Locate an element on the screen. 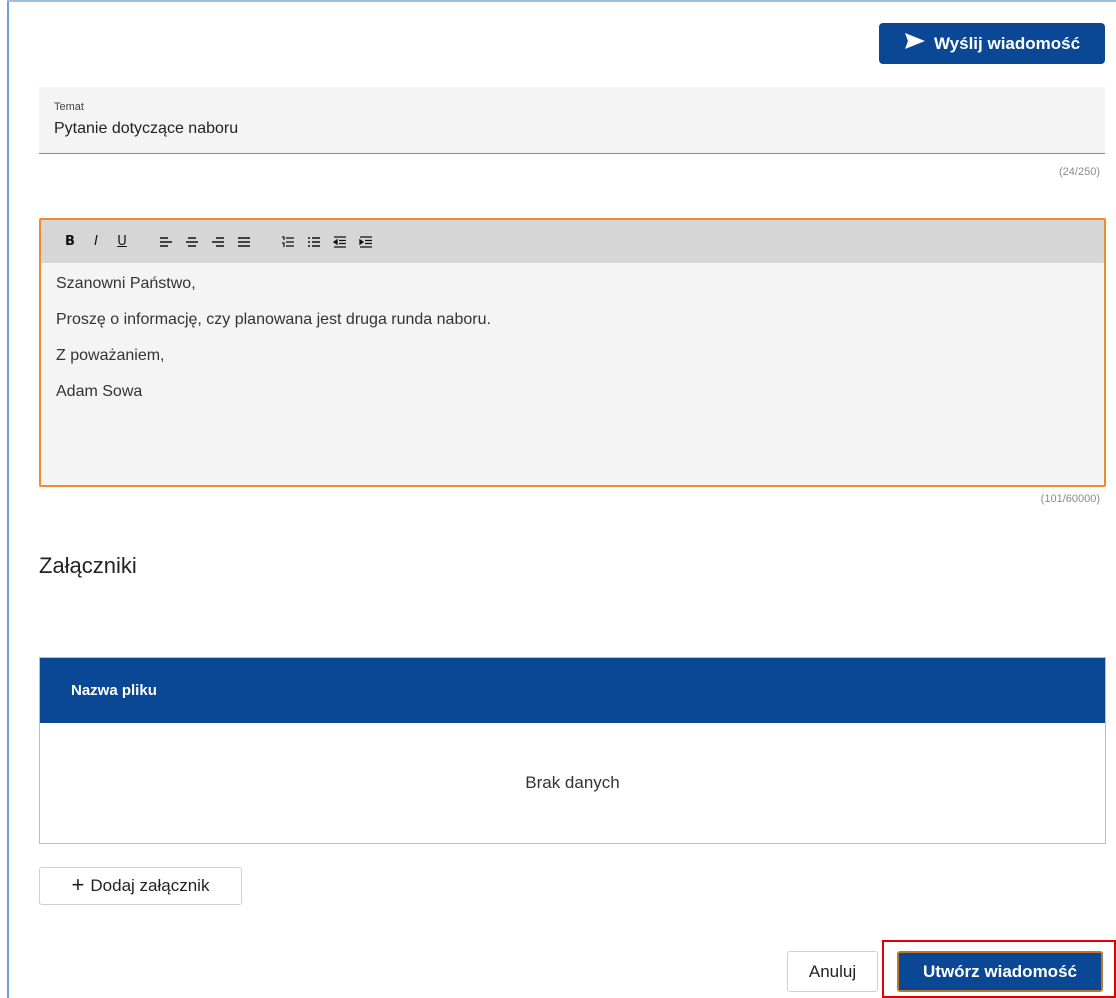 The width and height of the screenshot is (1116, 998). editor-line: Z poważaniem, is located at coordinates (110, 355).